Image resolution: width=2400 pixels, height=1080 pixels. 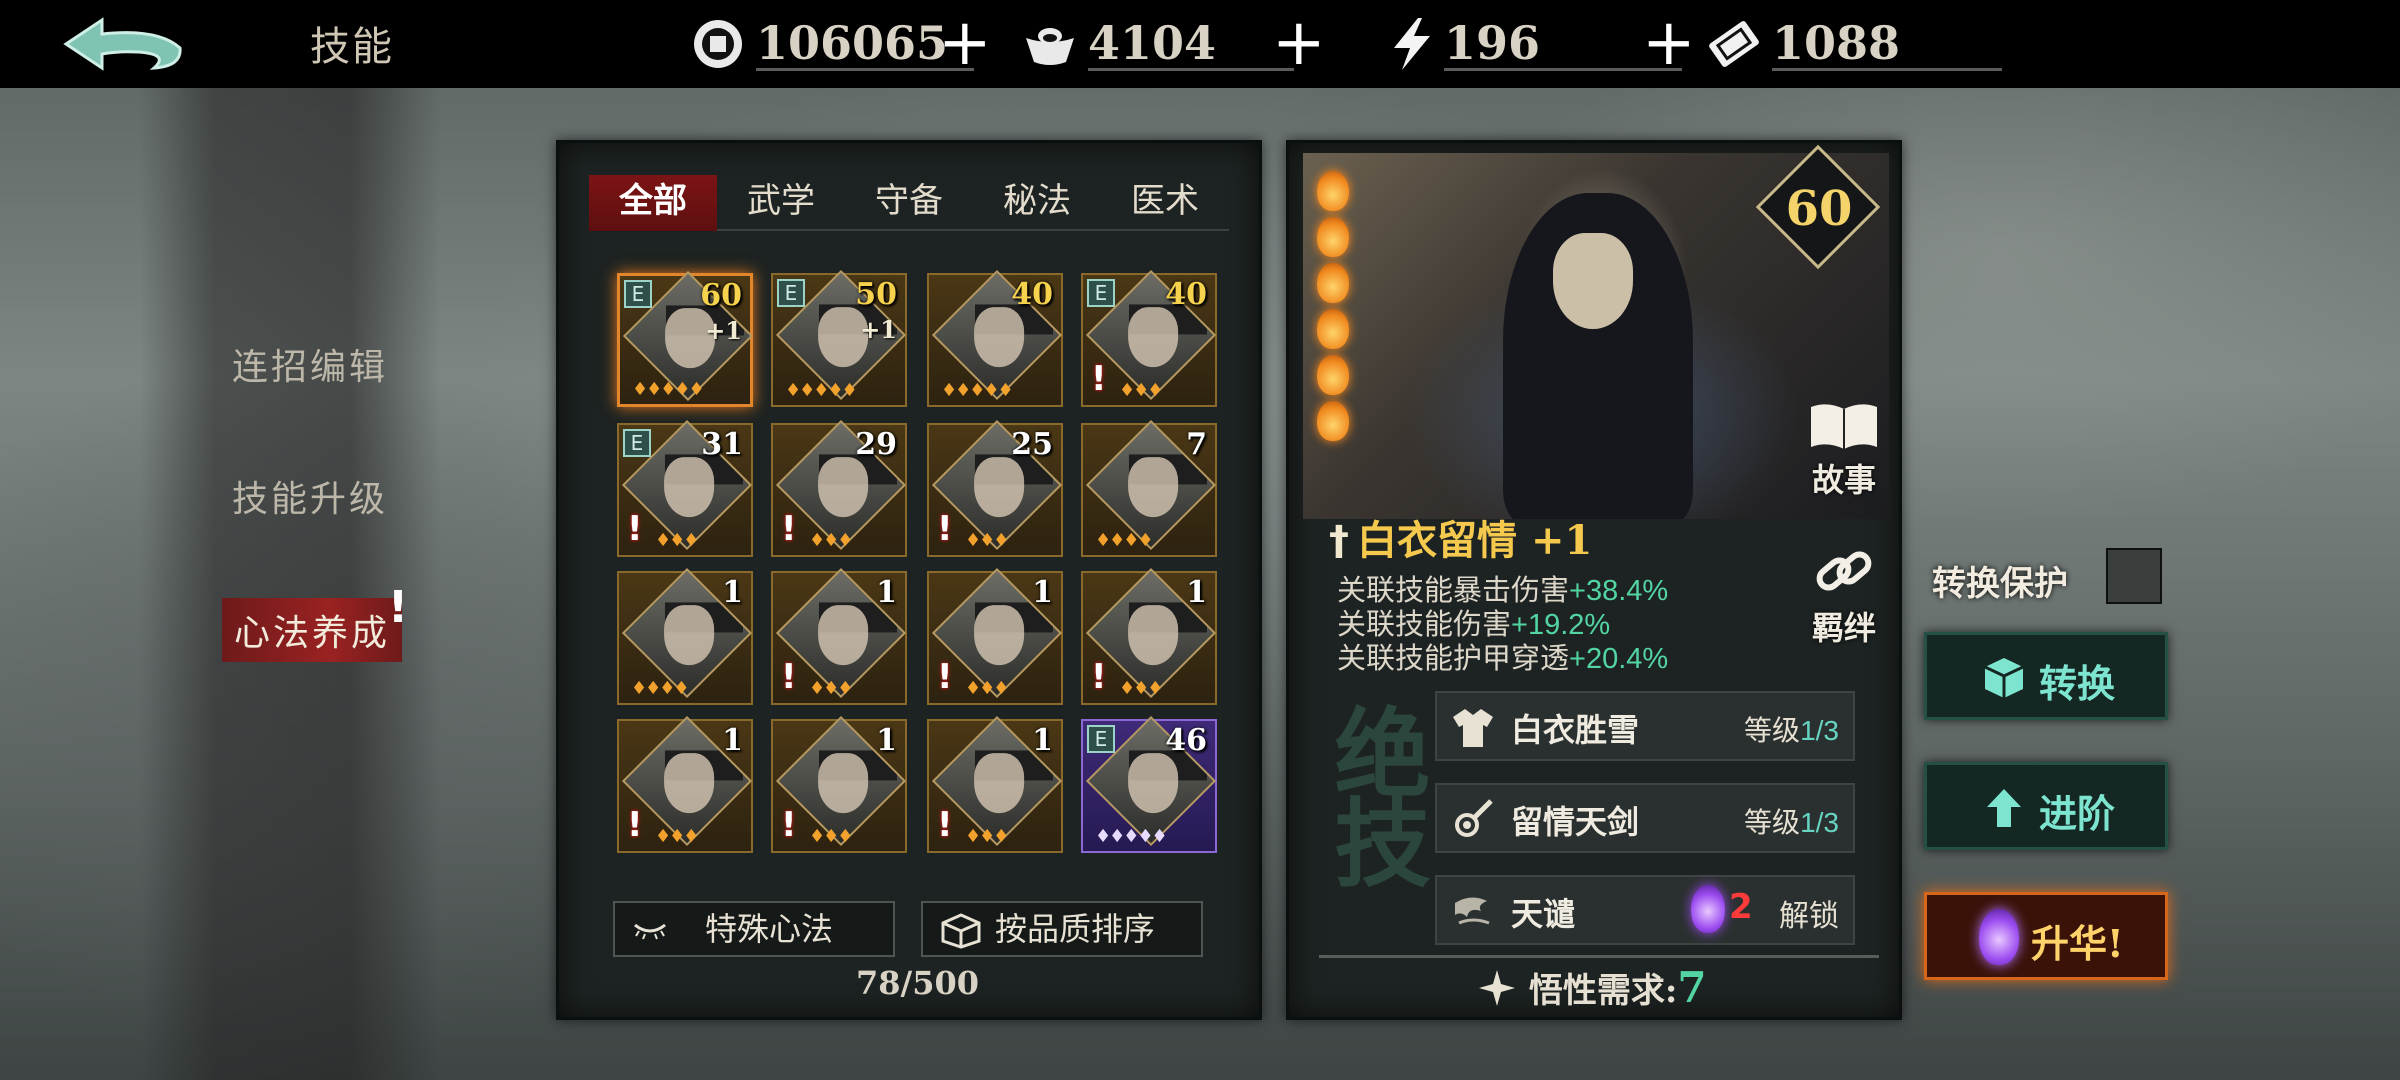 What do you see at coordinates (1844, 426) in the screenshot?
I see `book-icon` at bounding box center [1844, 426].